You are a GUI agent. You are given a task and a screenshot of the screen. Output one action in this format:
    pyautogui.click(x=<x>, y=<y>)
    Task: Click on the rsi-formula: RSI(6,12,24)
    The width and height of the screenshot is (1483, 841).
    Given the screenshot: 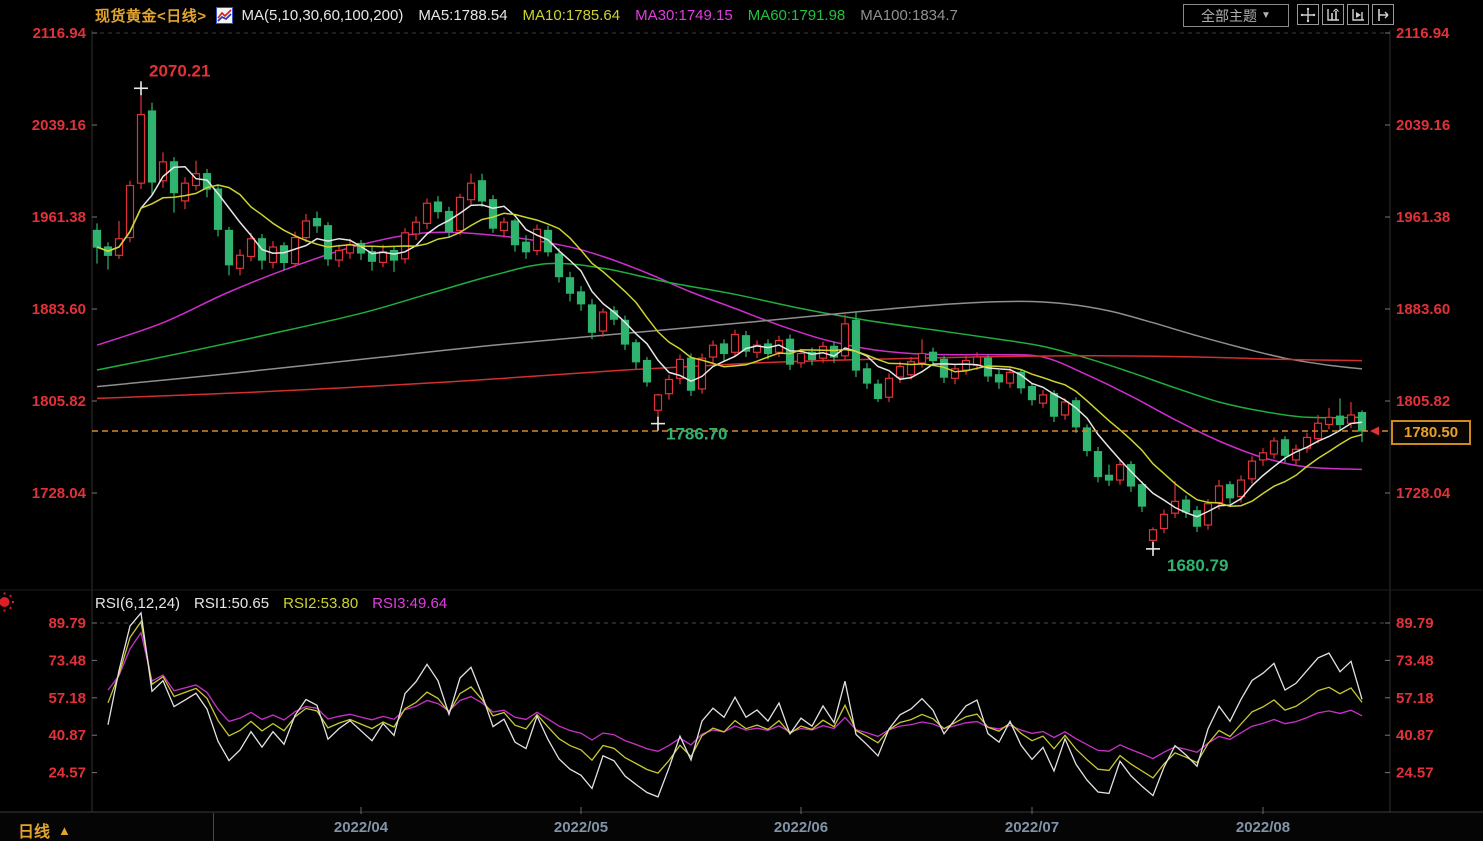 What is the action you would take?
    pyautogui.click(x=138, y=603)
    